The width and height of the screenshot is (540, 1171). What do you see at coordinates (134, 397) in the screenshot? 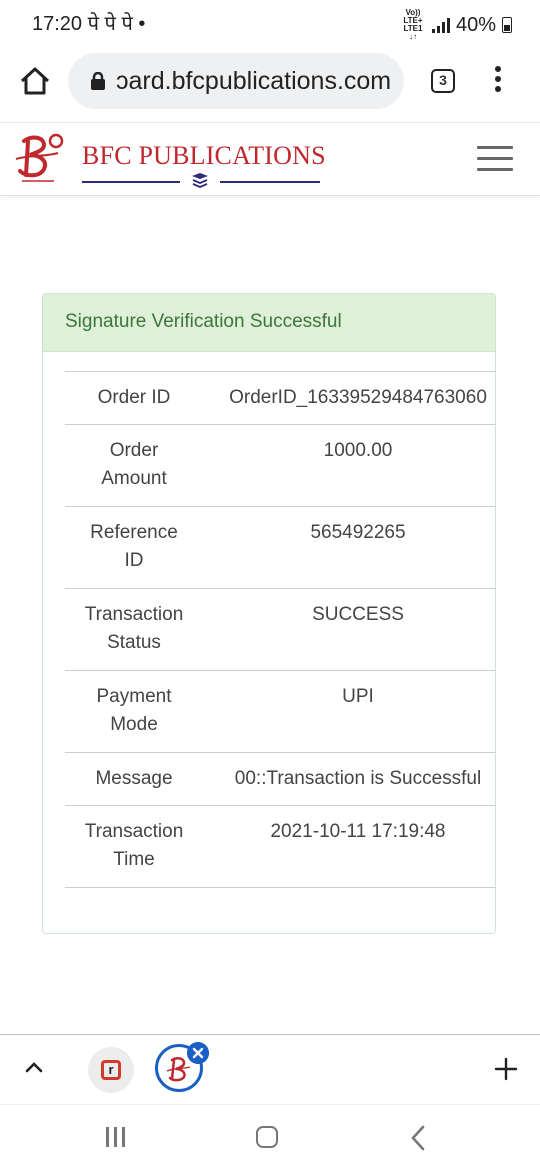
I see `row-label: Order ID` at bounding box center [134, 397].